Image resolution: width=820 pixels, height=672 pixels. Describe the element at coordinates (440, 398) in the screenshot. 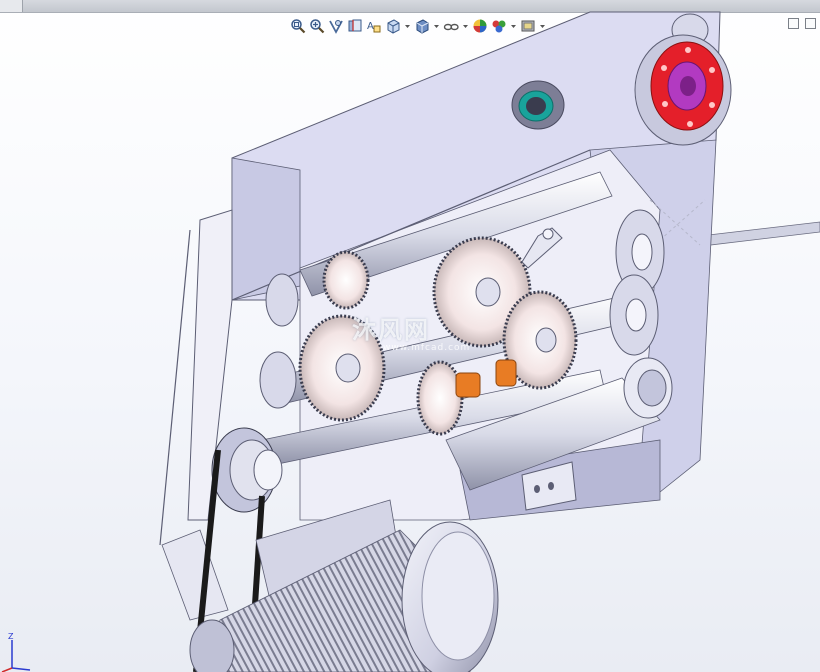

I see `gear-small-center` at that location.